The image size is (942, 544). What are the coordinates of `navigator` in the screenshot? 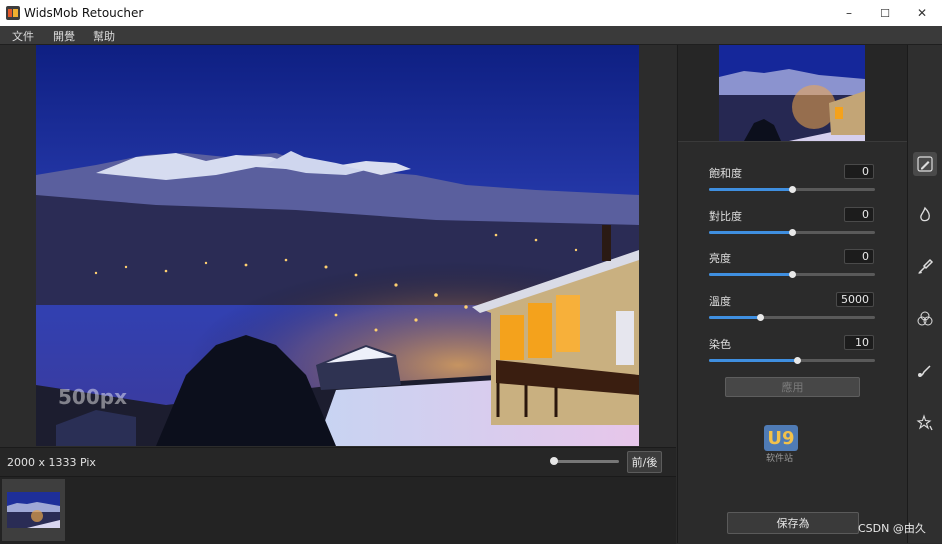 It's located at (792, 93).